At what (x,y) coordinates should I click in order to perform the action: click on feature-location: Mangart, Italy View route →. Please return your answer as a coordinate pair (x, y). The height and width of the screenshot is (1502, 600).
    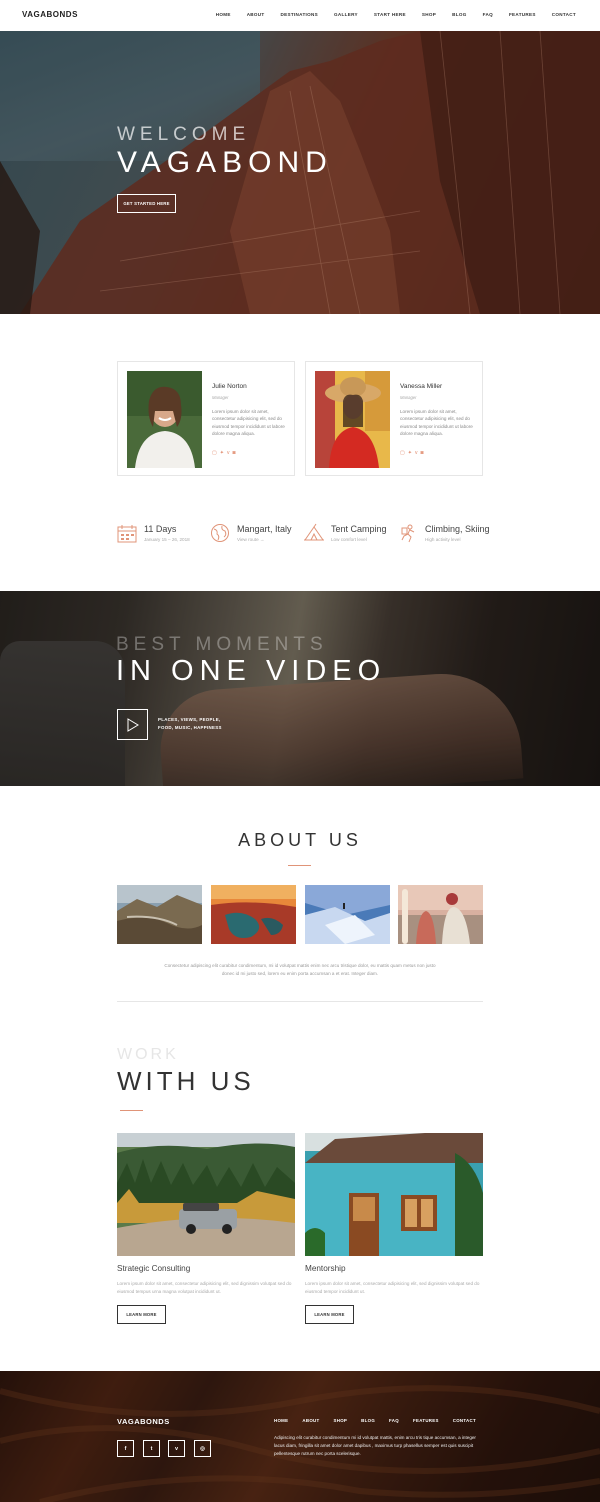
    Looking at the image, I should click on (257, 534).